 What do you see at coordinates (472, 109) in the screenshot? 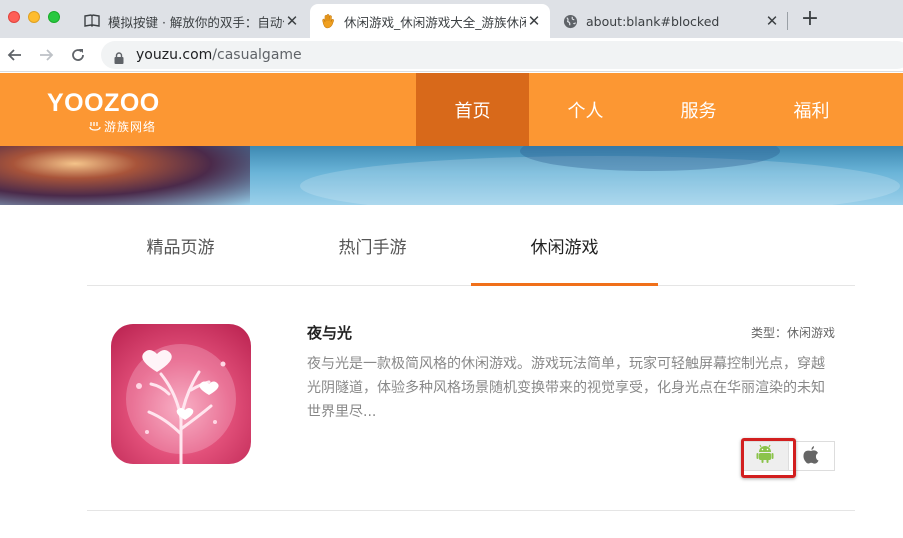
I see `menu-item-home: 首页` at bounding box center [472, 109].